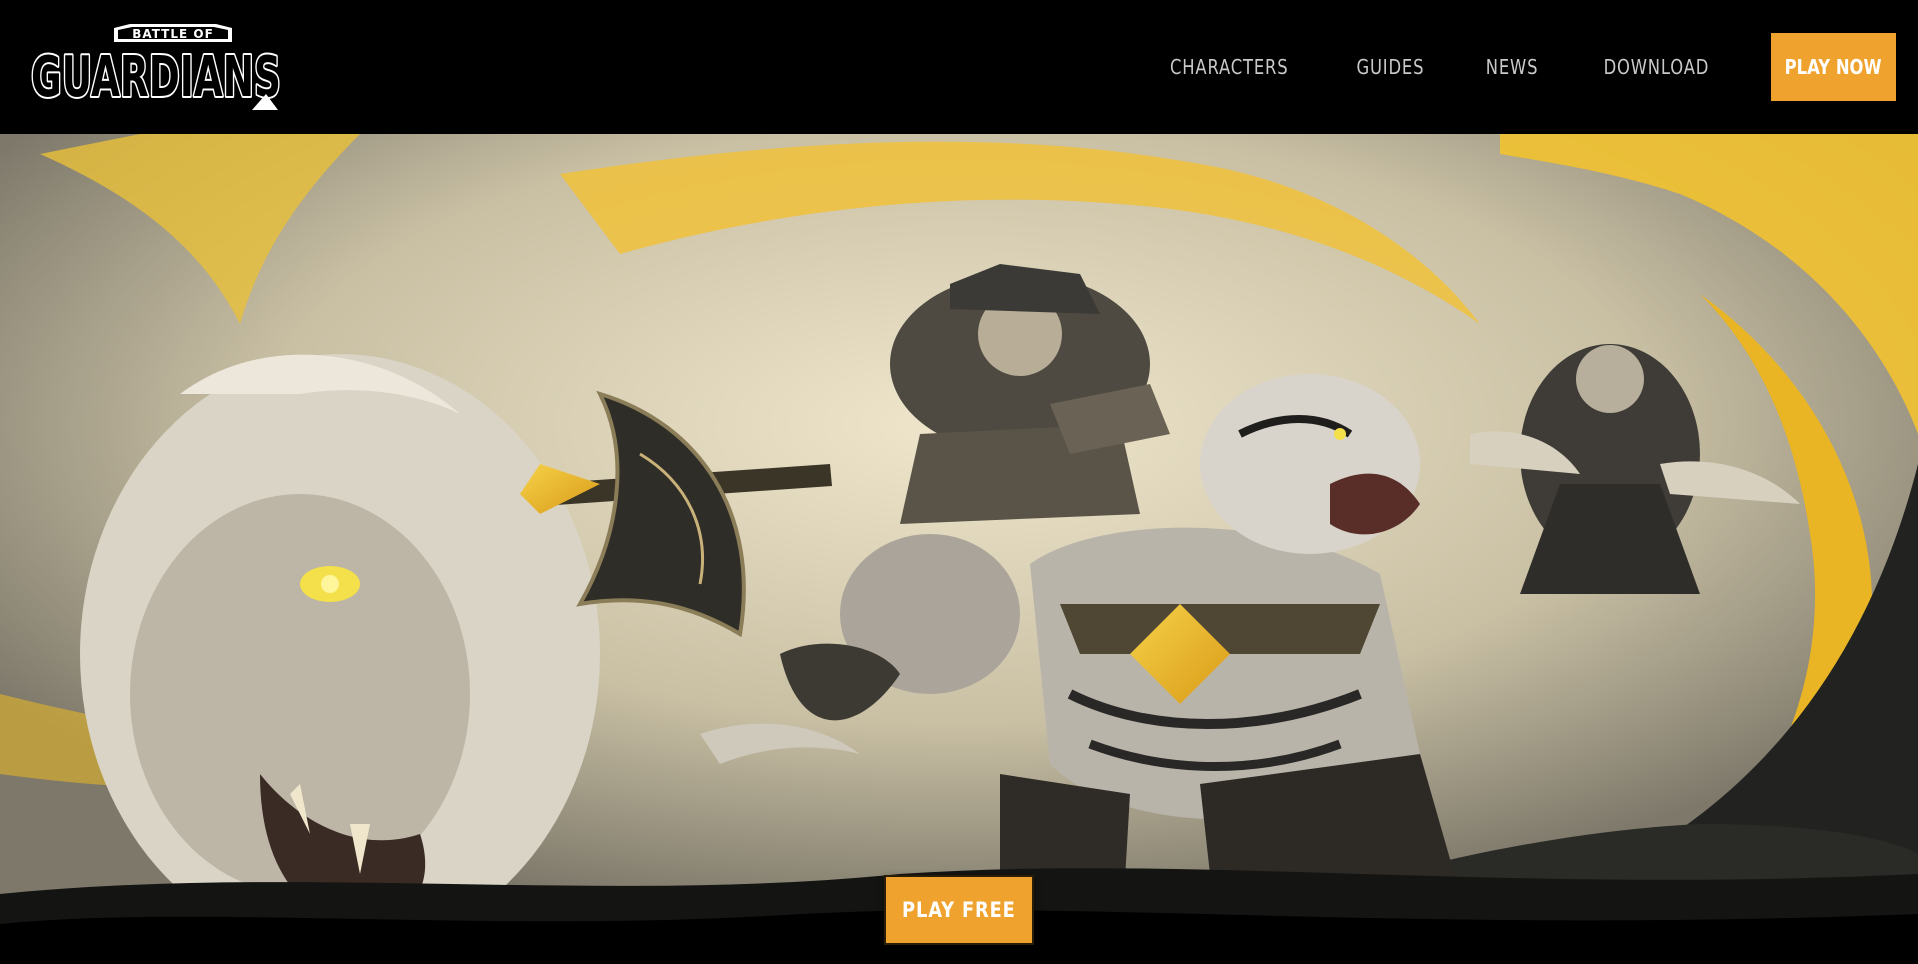  I want to click on play-free-label: PLAY FREE, so click(959, 910).